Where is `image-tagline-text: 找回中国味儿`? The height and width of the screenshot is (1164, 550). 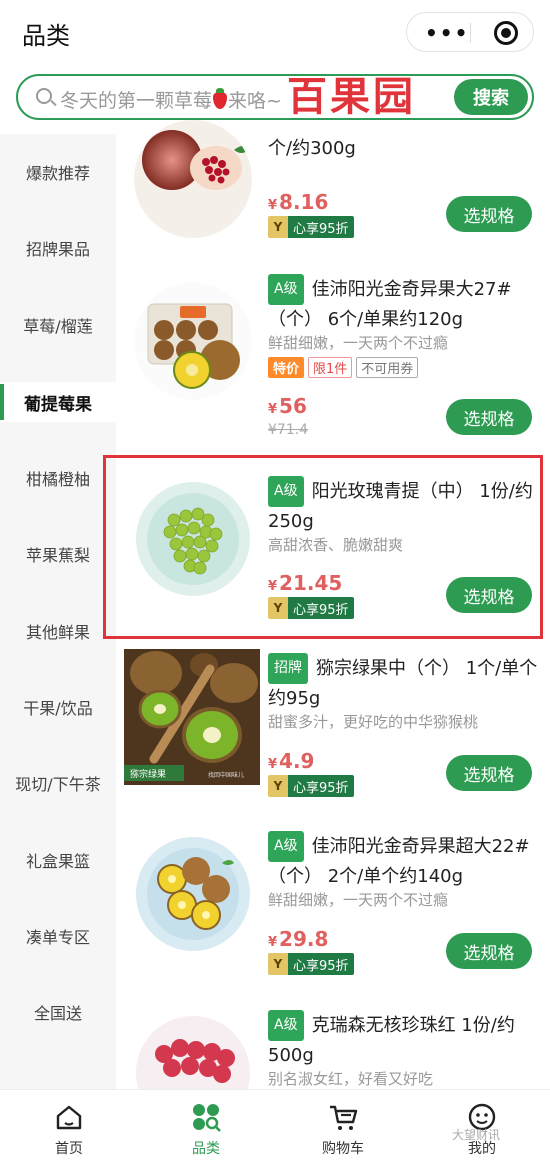 image-tagline-text: 找回中国味儿 is located at coordinates (226, 775).